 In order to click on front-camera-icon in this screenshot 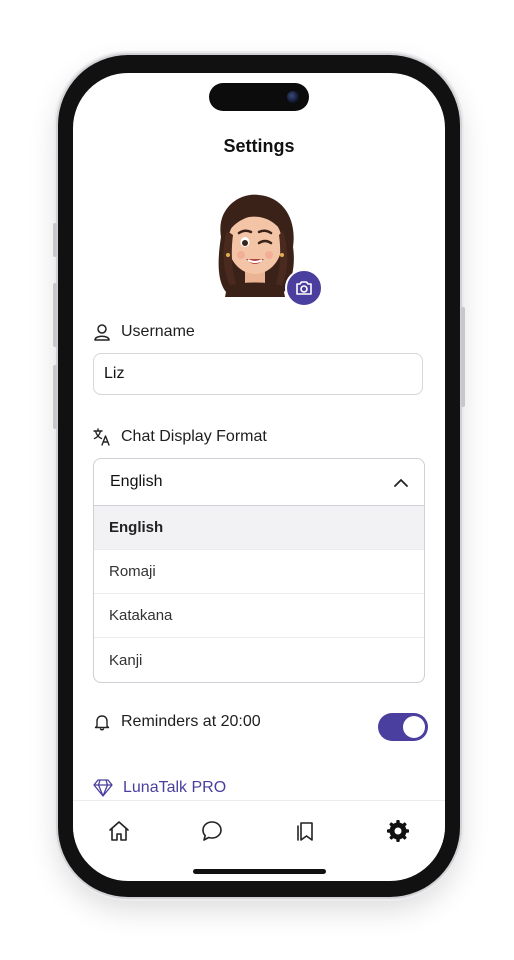, I will do `click(293, 97)`.